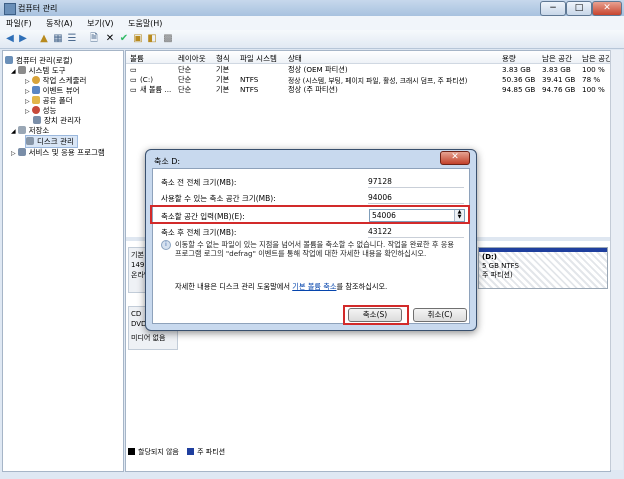  I want to click on available-label: 사용할 수 있는 축소 공간 크기(MB):, so click(218, 198).